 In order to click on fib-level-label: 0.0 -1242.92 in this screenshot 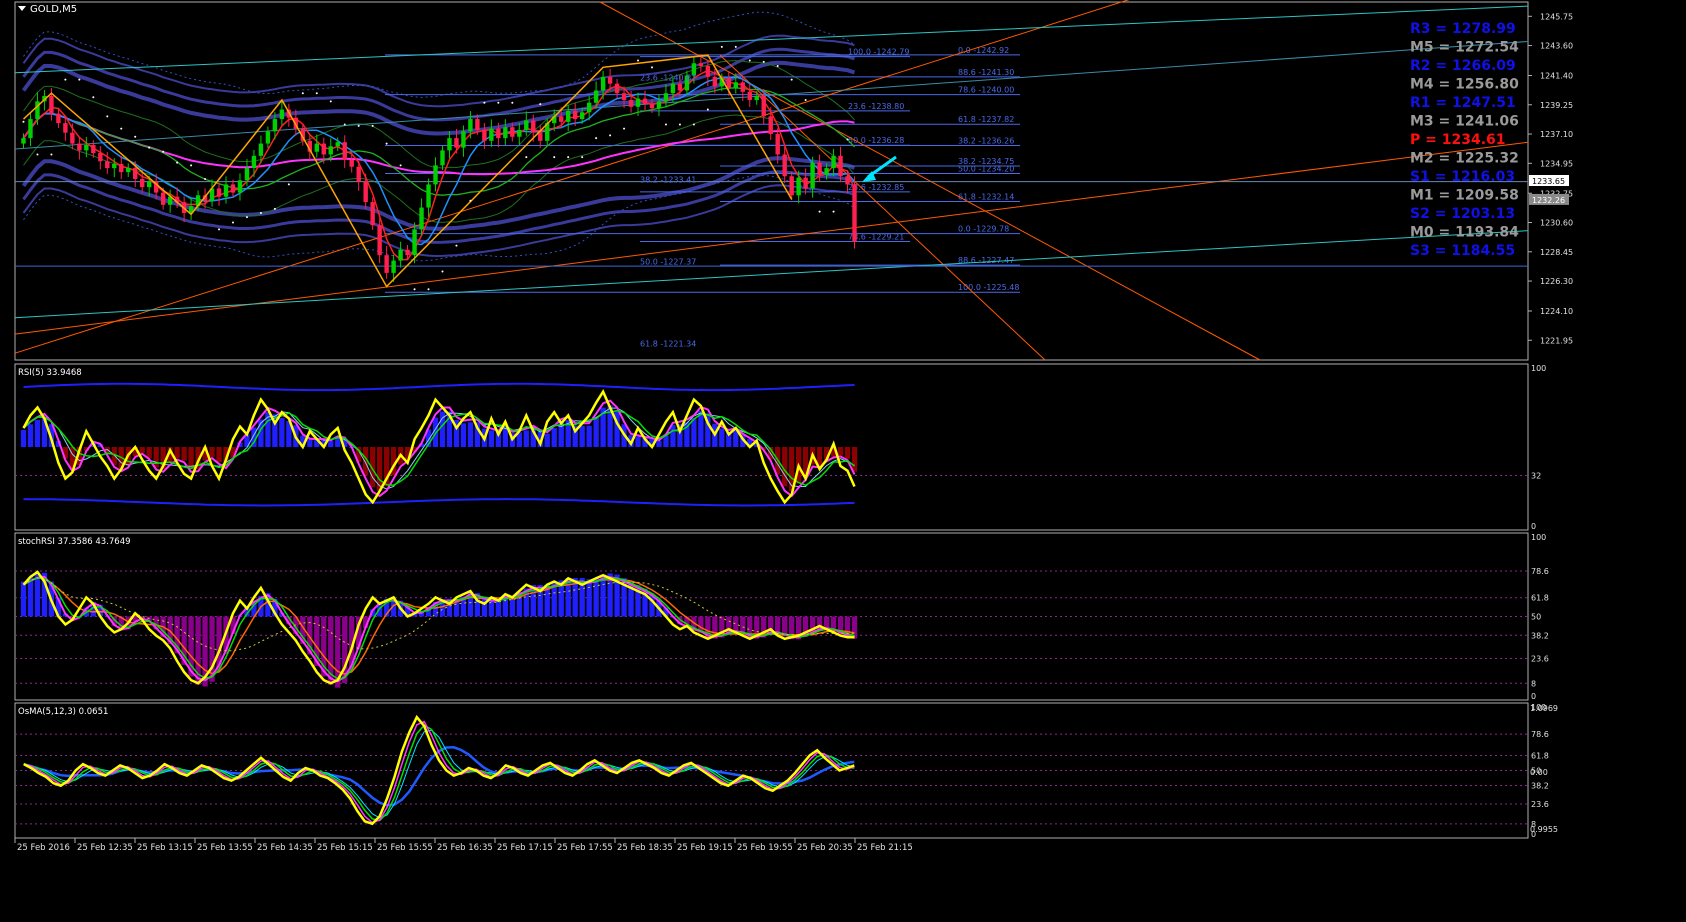, I will do `click(983, 50)`.